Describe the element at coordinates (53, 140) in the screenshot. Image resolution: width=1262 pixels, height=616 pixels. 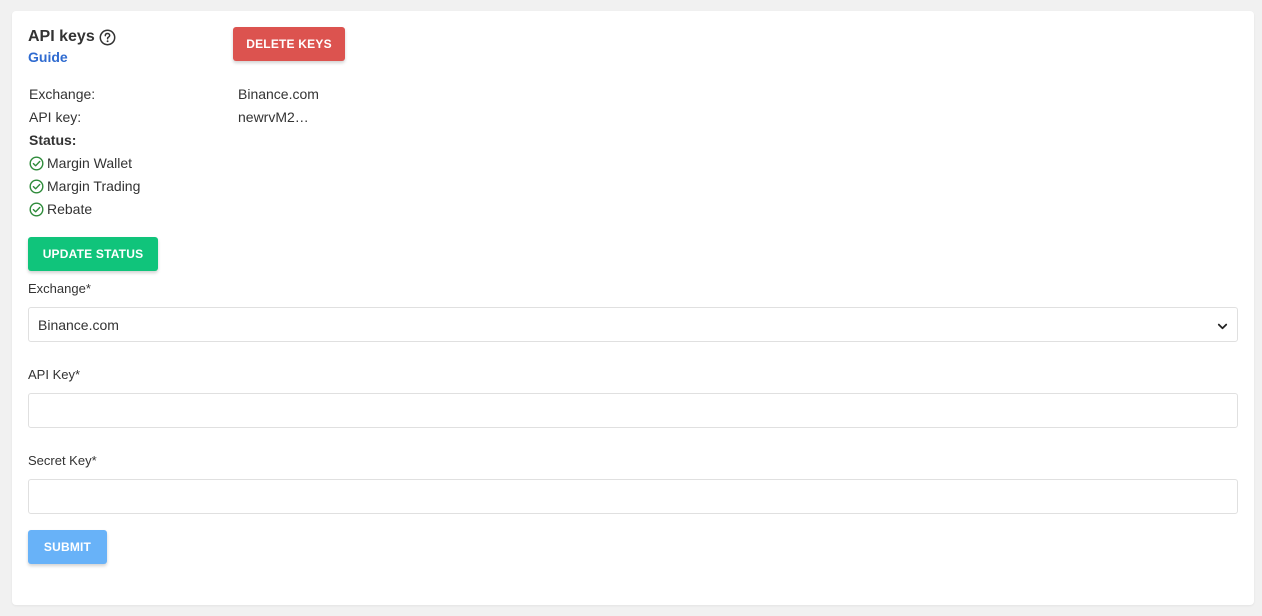
I see `status-label: Status:` at that location.